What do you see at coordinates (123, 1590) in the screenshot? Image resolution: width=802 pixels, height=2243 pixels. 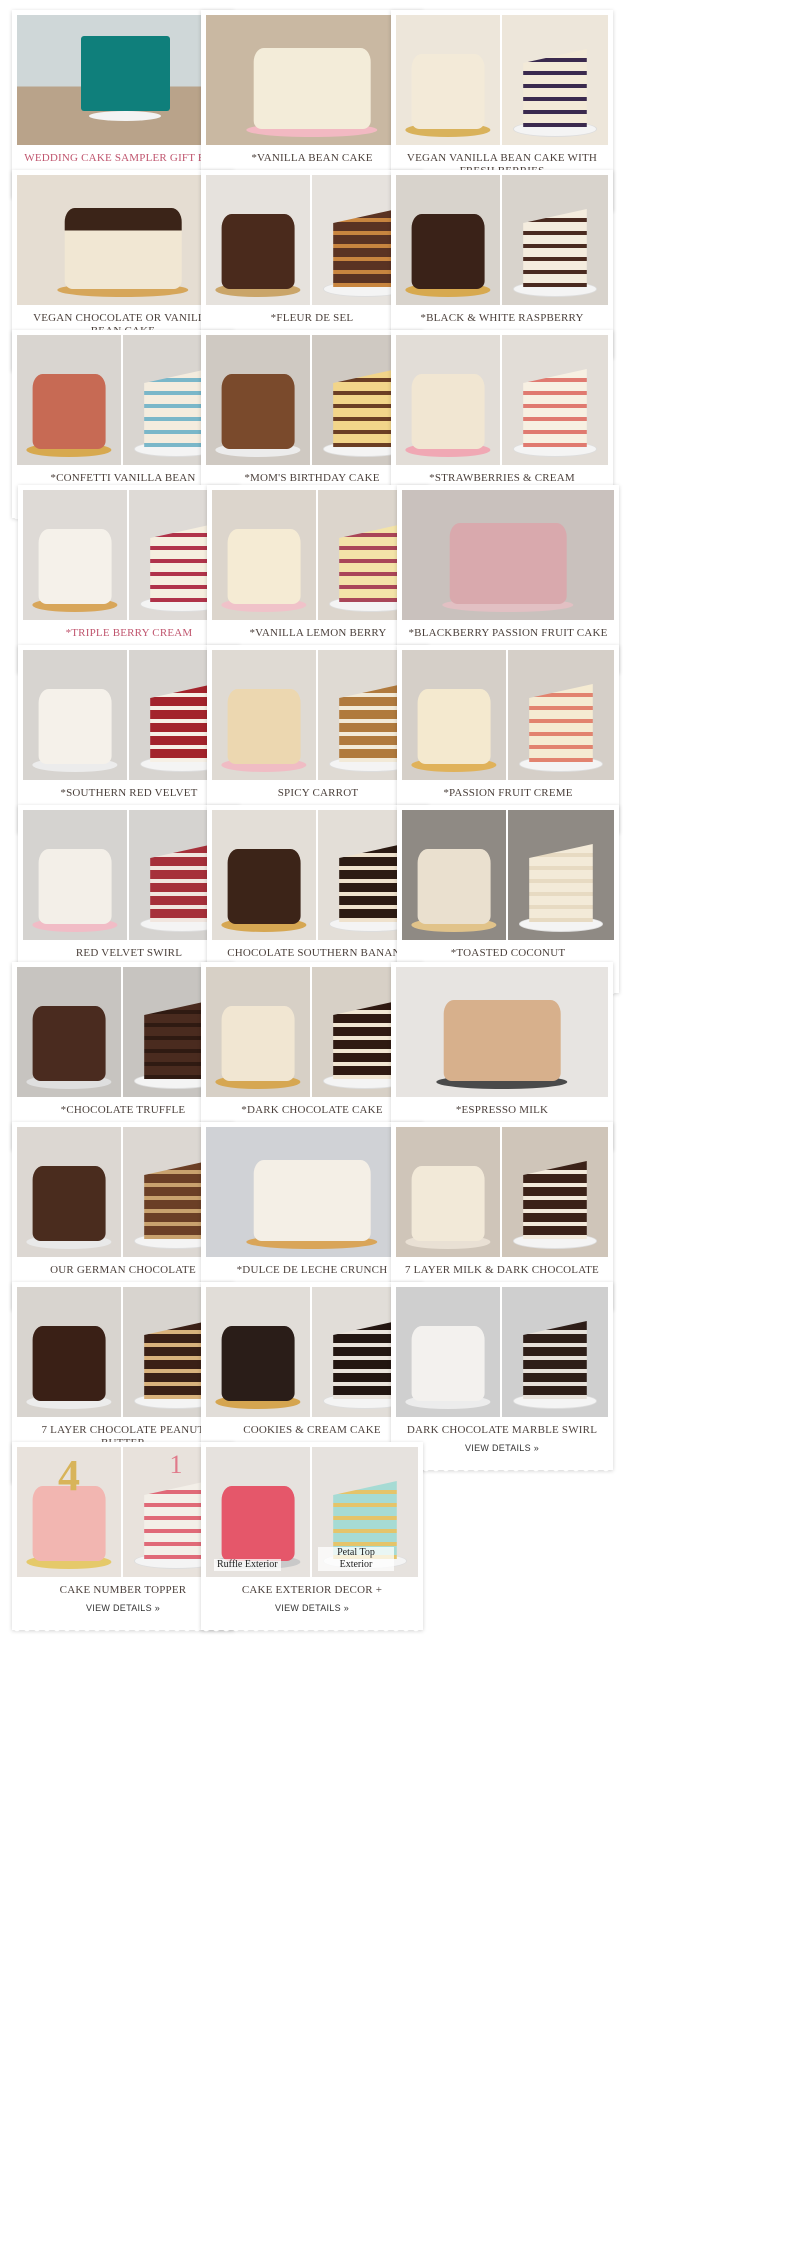 I see `product-title: CAKE NUMBER TOPPER` at bounding box center [123, 1590].